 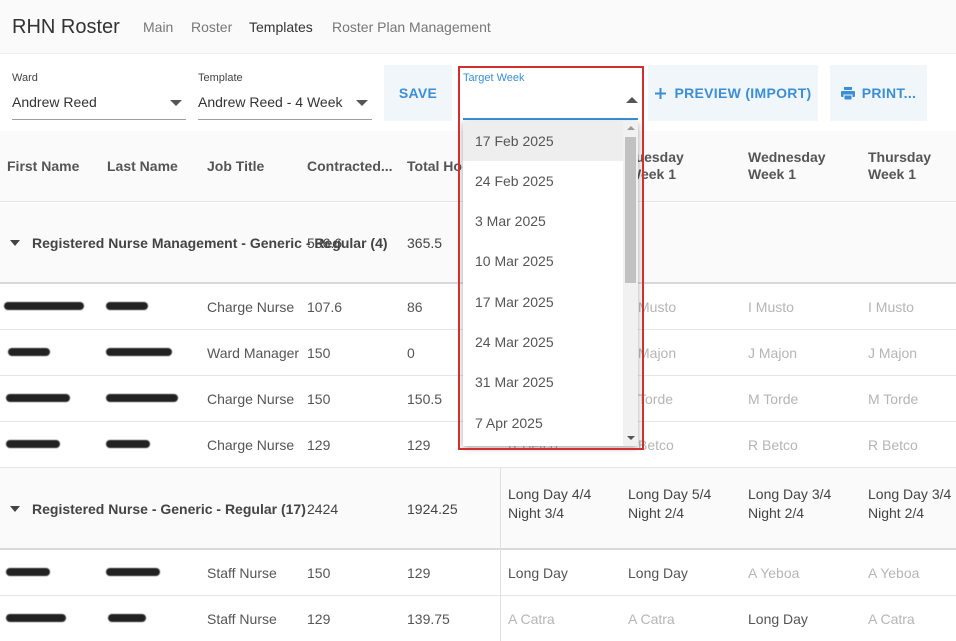 What do you see at coordinates (772, 174) in the screenshot?
I see `col-wednesday-week: Week 1` at bounding box center [772, 174].